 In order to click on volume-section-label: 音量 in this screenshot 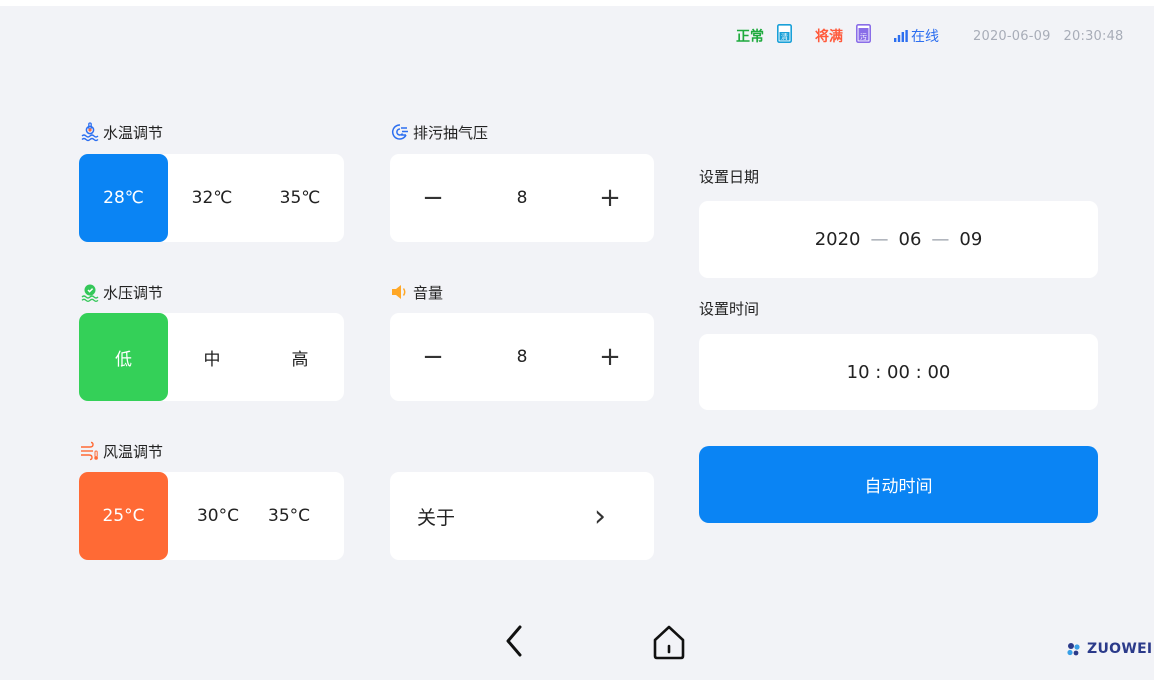, I will do `click(416, 292)`.